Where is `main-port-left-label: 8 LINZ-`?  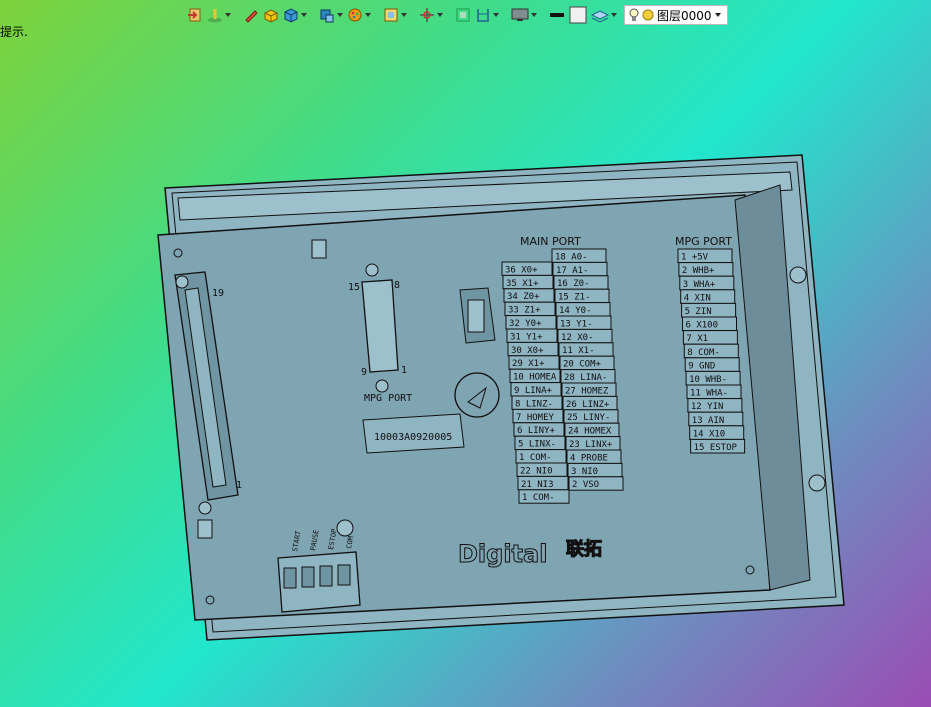 main-port-left-label: 8 LINZ- is located at coordinates (534, 404).